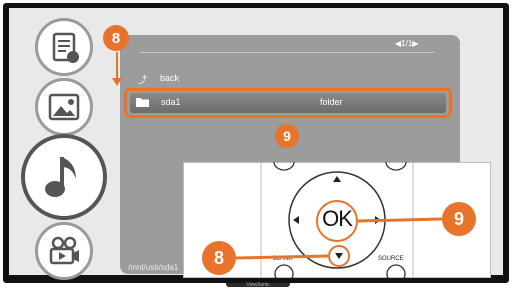 The image size is (516, 289). I want to click on step-9-callout-row: 9, so click(287, 136).